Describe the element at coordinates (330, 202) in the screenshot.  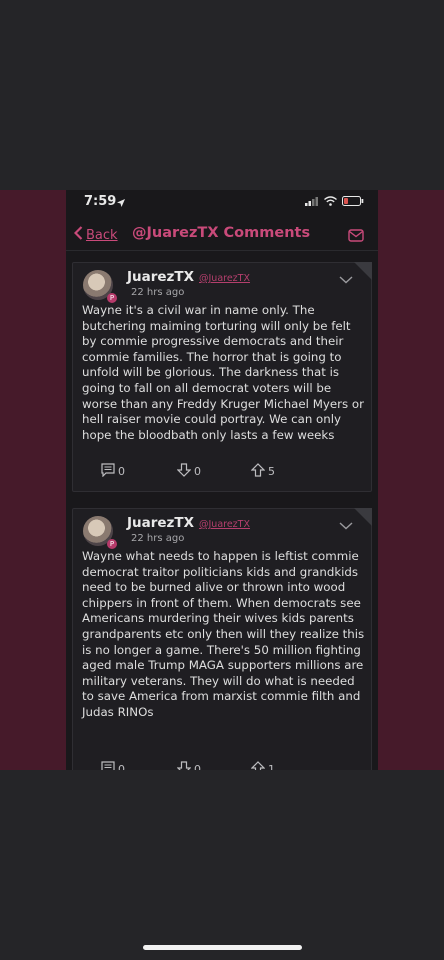
I see `wifi-icon` at that location.